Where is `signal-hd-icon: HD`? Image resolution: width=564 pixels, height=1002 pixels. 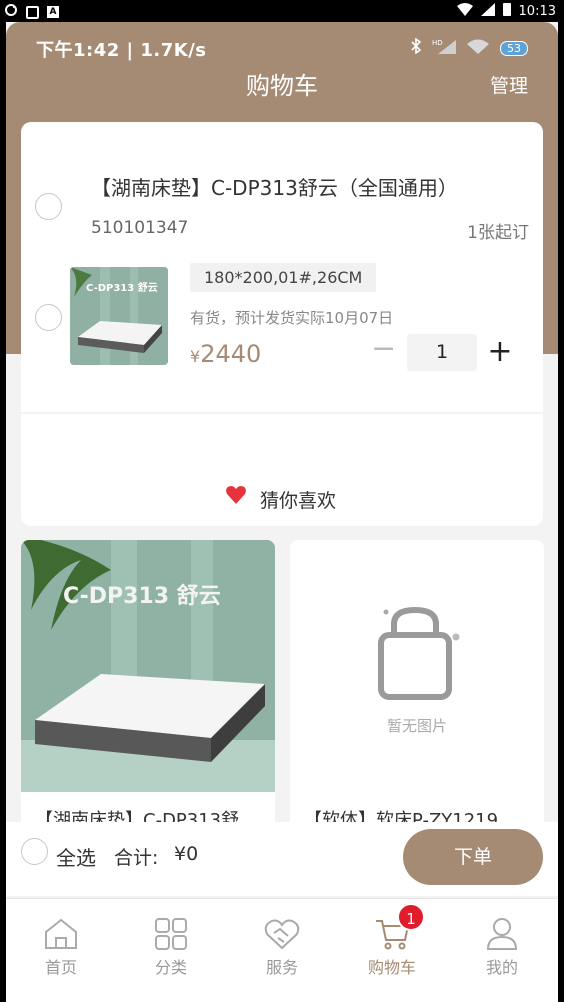
signal-hd-icon: HD is located at coordinates (444, 48).